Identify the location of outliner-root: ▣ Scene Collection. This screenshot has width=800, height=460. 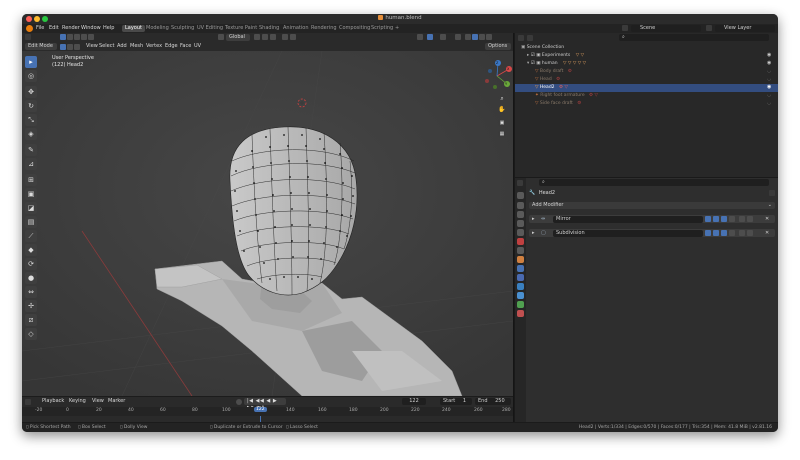
(646, 48).